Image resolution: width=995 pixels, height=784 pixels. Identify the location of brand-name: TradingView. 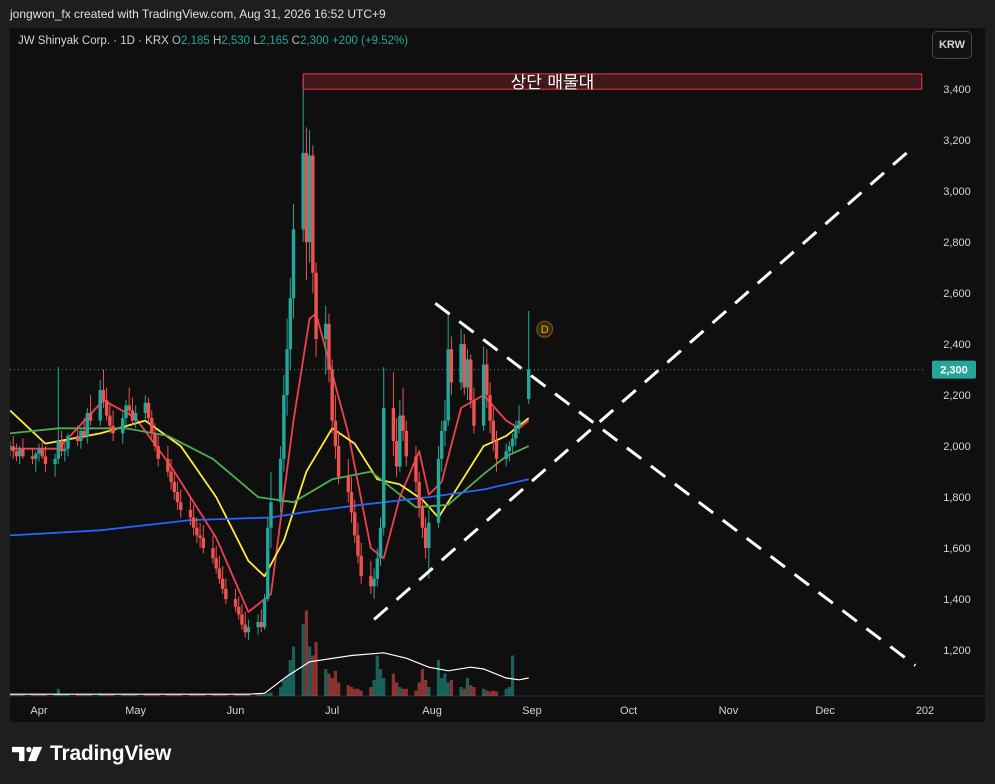
(111, 753).